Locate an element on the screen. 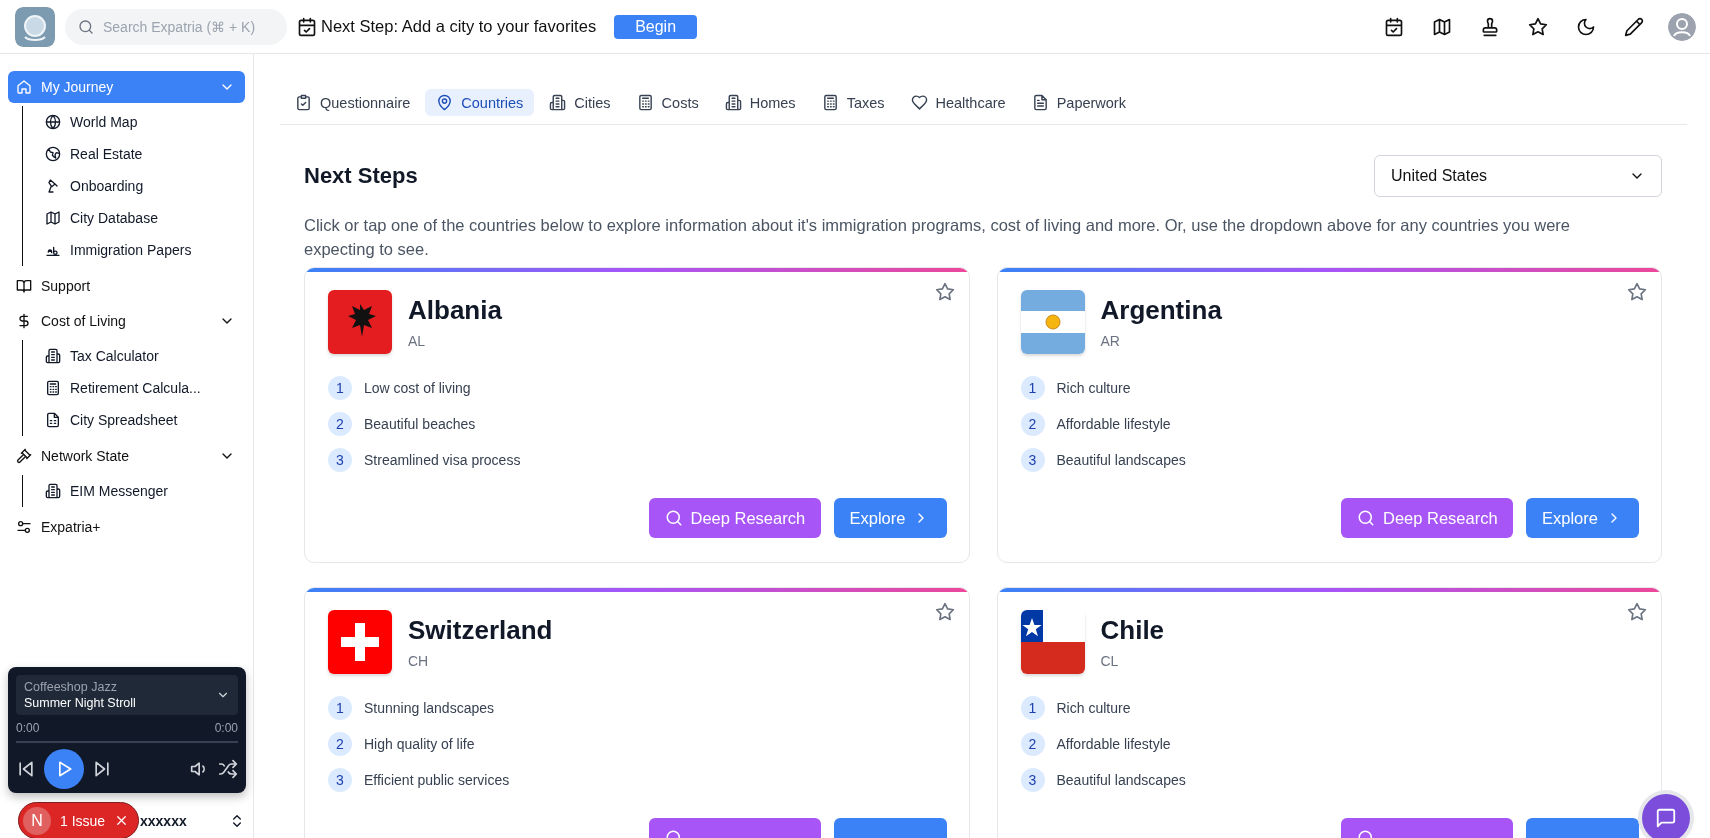 This screenshot has width=1710, height=838. description-text: Click or tap one of the countries below to explore information about it's immigration programs, cost of living and more. Or, use the dropdown above for any countries you were expecting to see. is located at coordinates (938, 237).